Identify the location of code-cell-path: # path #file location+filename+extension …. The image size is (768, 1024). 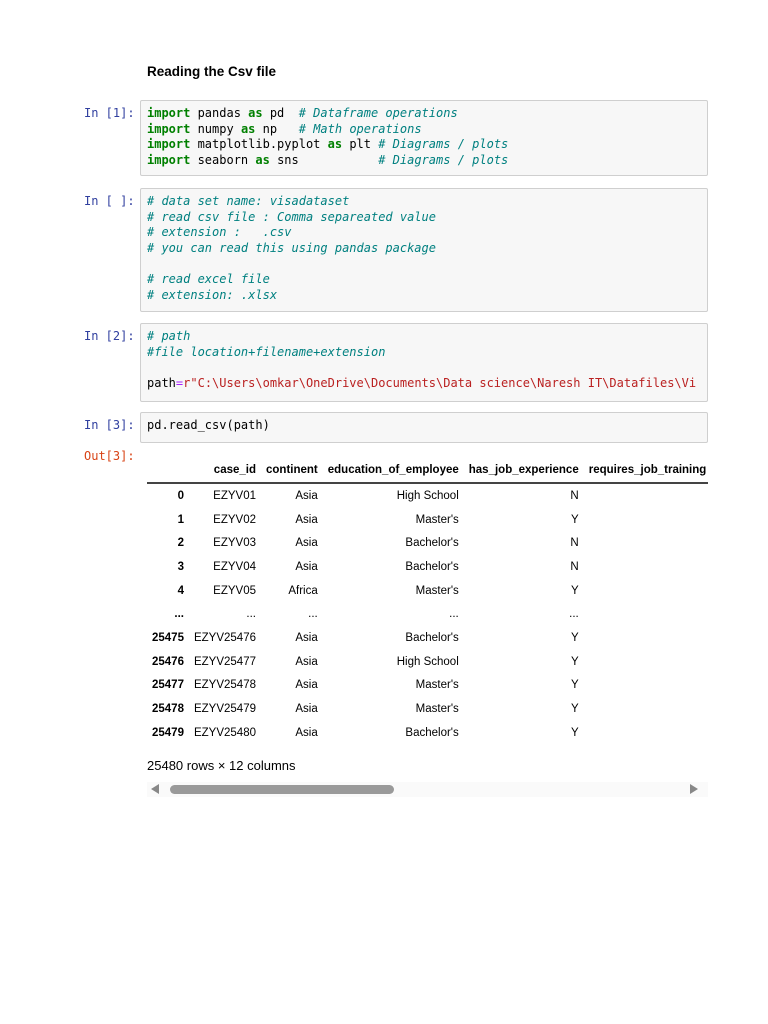
(424, 362).